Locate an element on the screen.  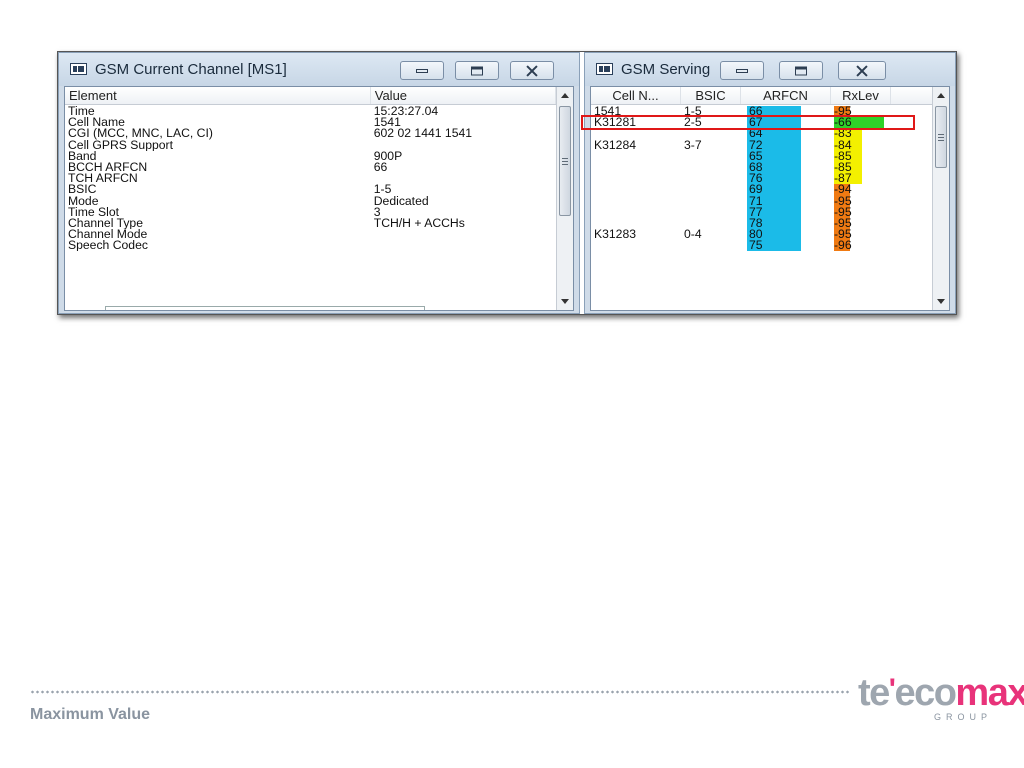
close-icon is located at coordinates (532, 71).